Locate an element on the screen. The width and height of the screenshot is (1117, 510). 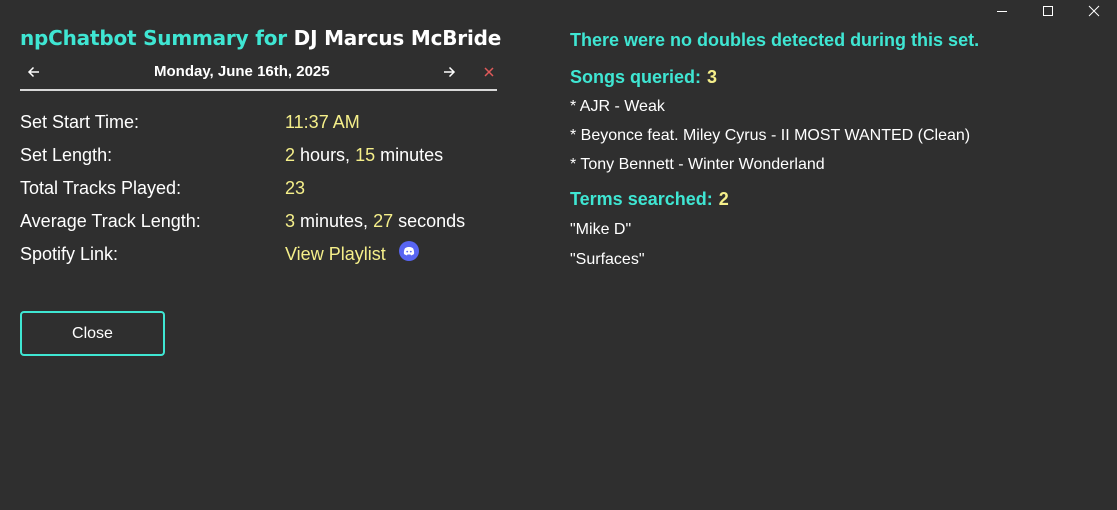
stat-label: Average Track Length: is located at coordinates (110, 221).